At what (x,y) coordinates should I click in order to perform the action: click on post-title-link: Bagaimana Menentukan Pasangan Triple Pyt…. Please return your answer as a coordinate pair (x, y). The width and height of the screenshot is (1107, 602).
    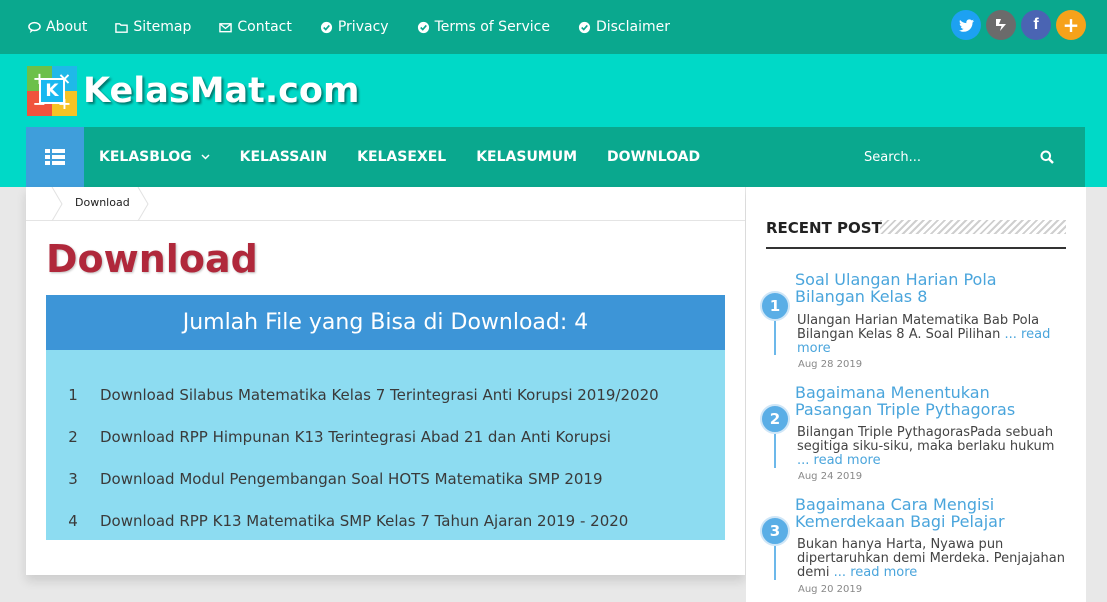
    Looking at the image, I should click on (932, 401).